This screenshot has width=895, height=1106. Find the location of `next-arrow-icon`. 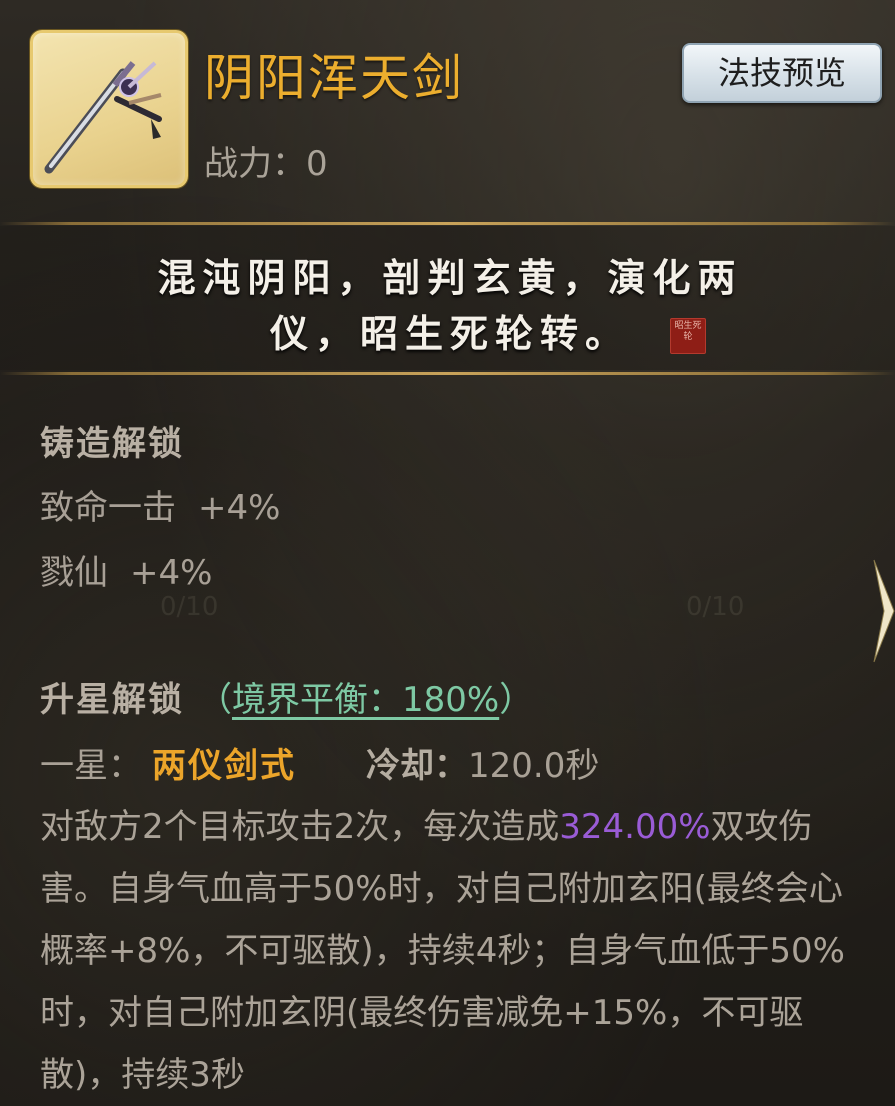

next-arrow-icon is located at coordinates (883, 611).